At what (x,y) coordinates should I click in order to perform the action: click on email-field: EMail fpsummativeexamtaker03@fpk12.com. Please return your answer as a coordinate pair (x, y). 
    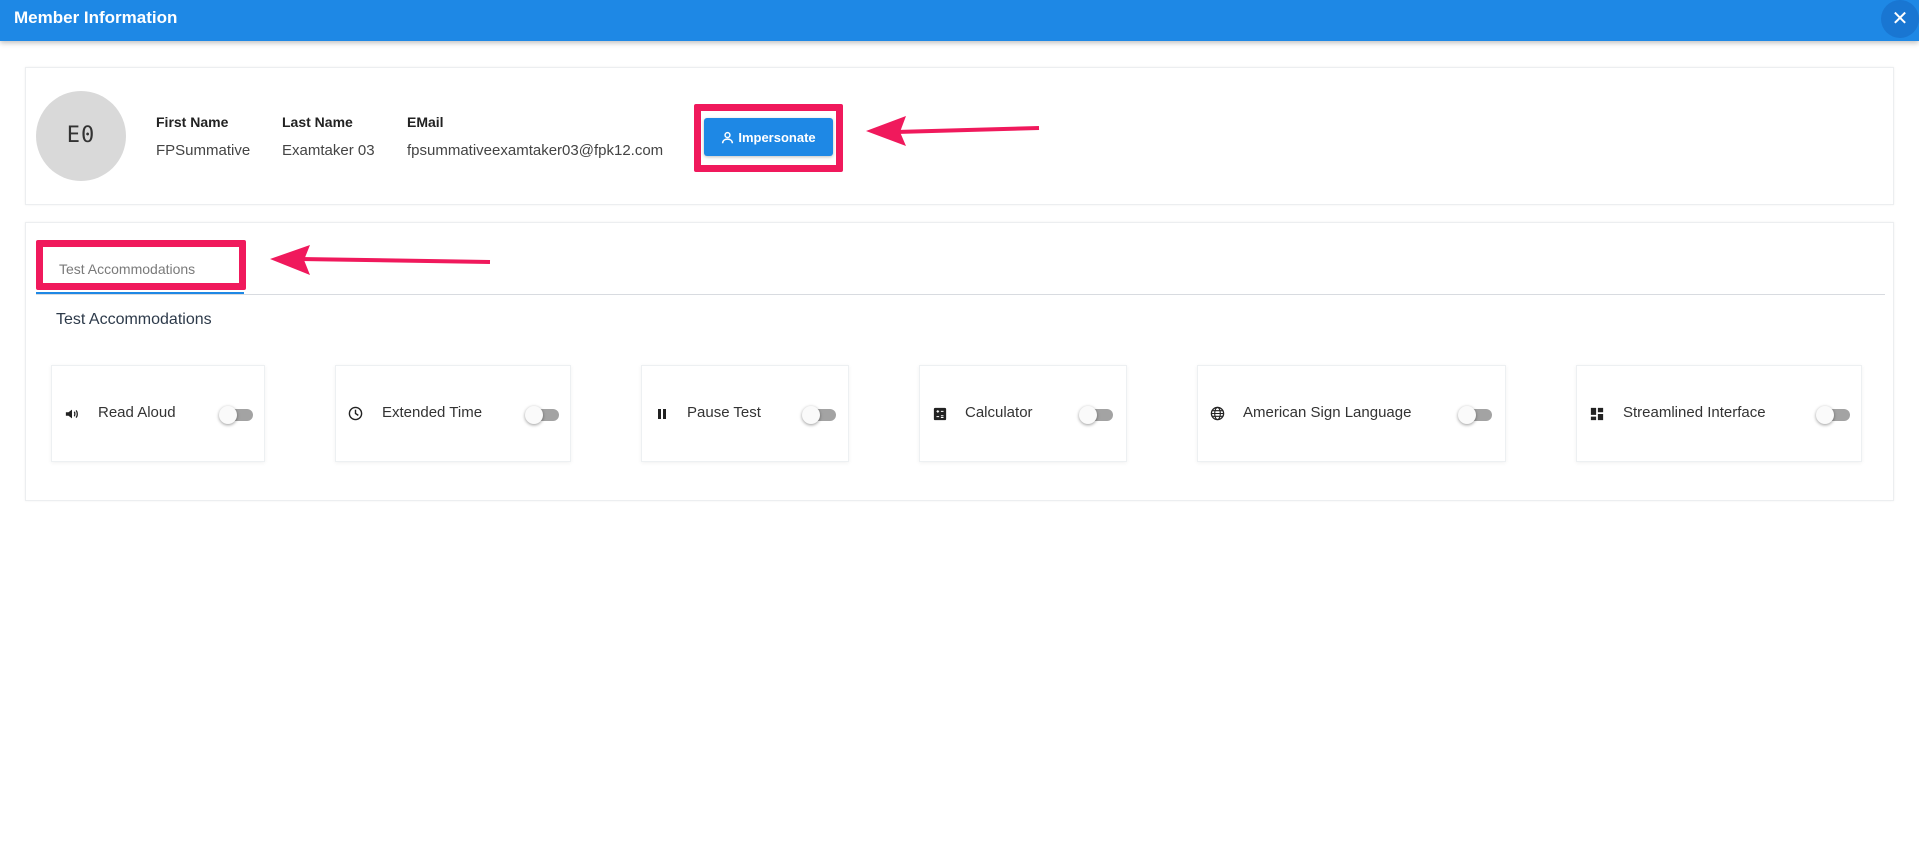
    Looking at the image, I should click on (535, 136).